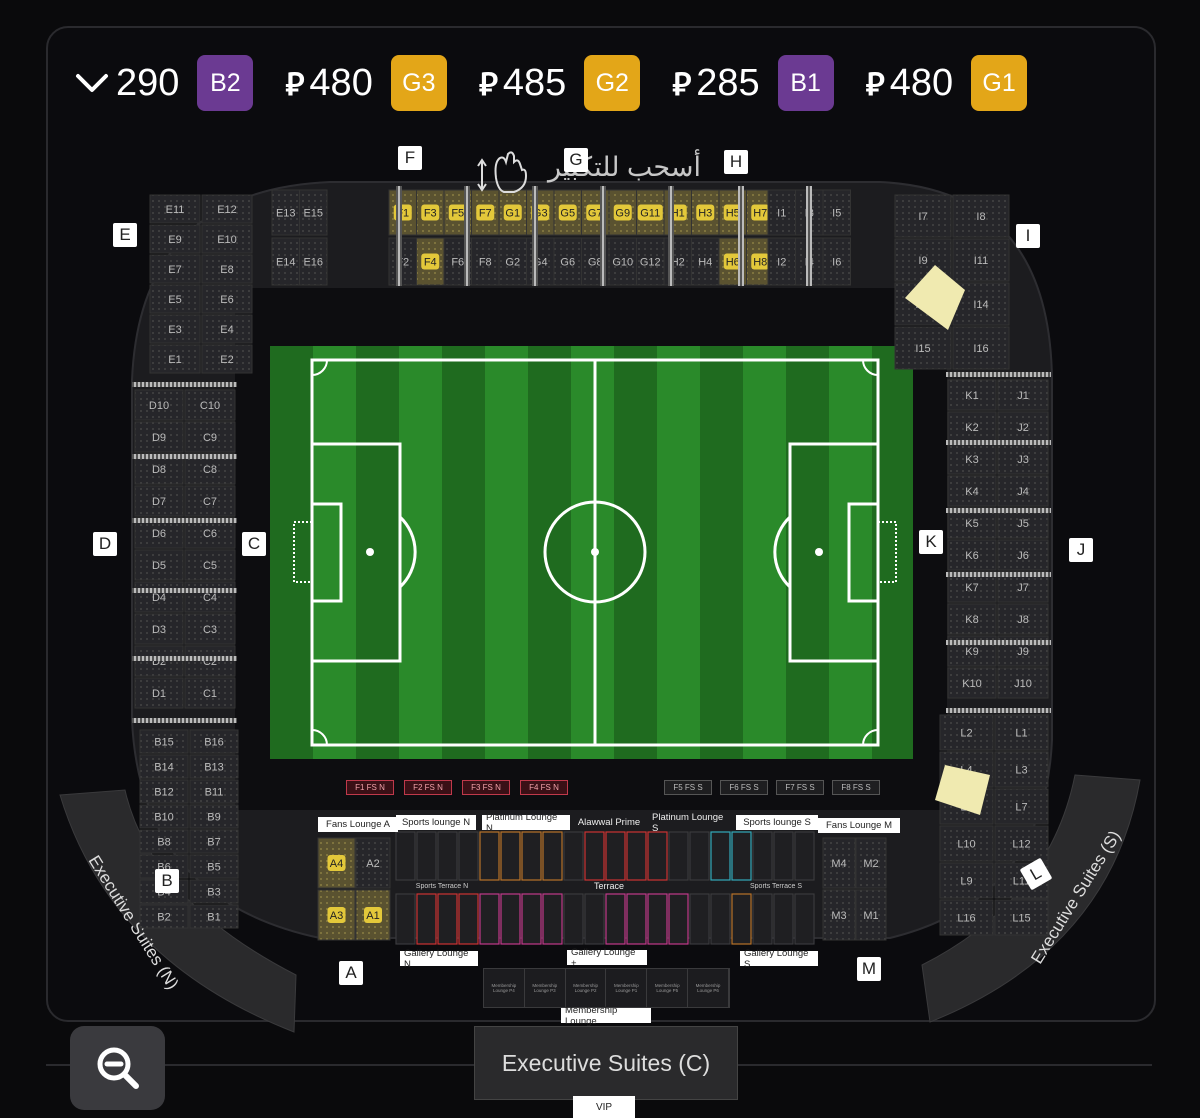  I want to click on section-k6: K6, so click(972, 555).